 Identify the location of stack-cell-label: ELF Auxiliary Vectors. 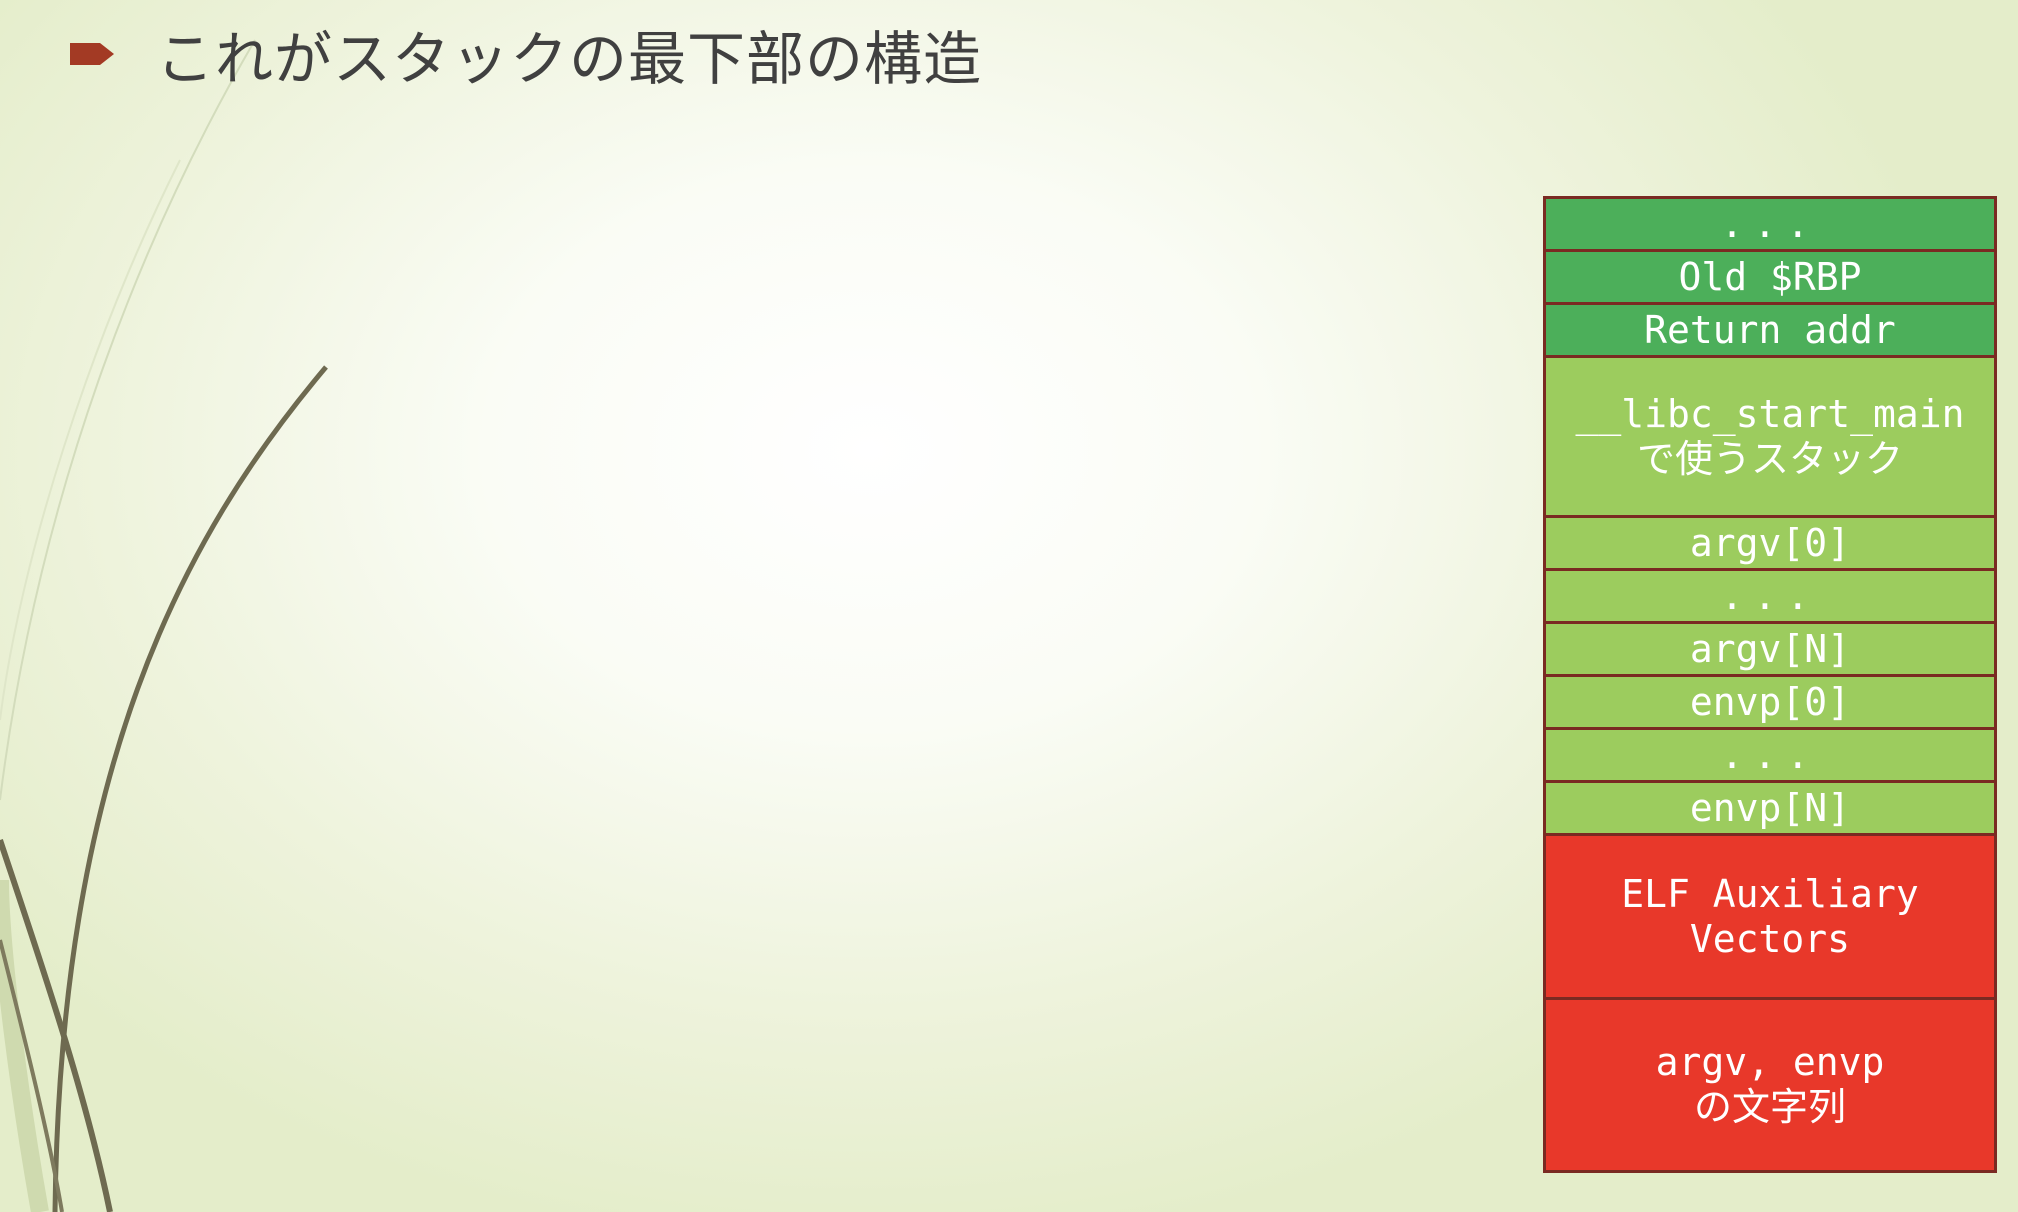
(1770, 916).